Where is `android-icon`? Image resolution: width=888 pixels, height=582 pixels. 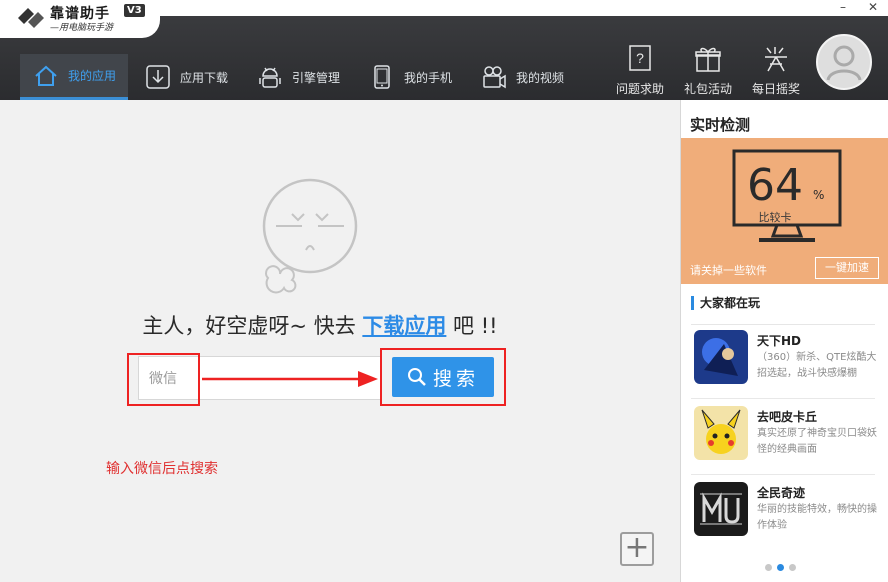 android-icon is located at coordinates (270, 77).